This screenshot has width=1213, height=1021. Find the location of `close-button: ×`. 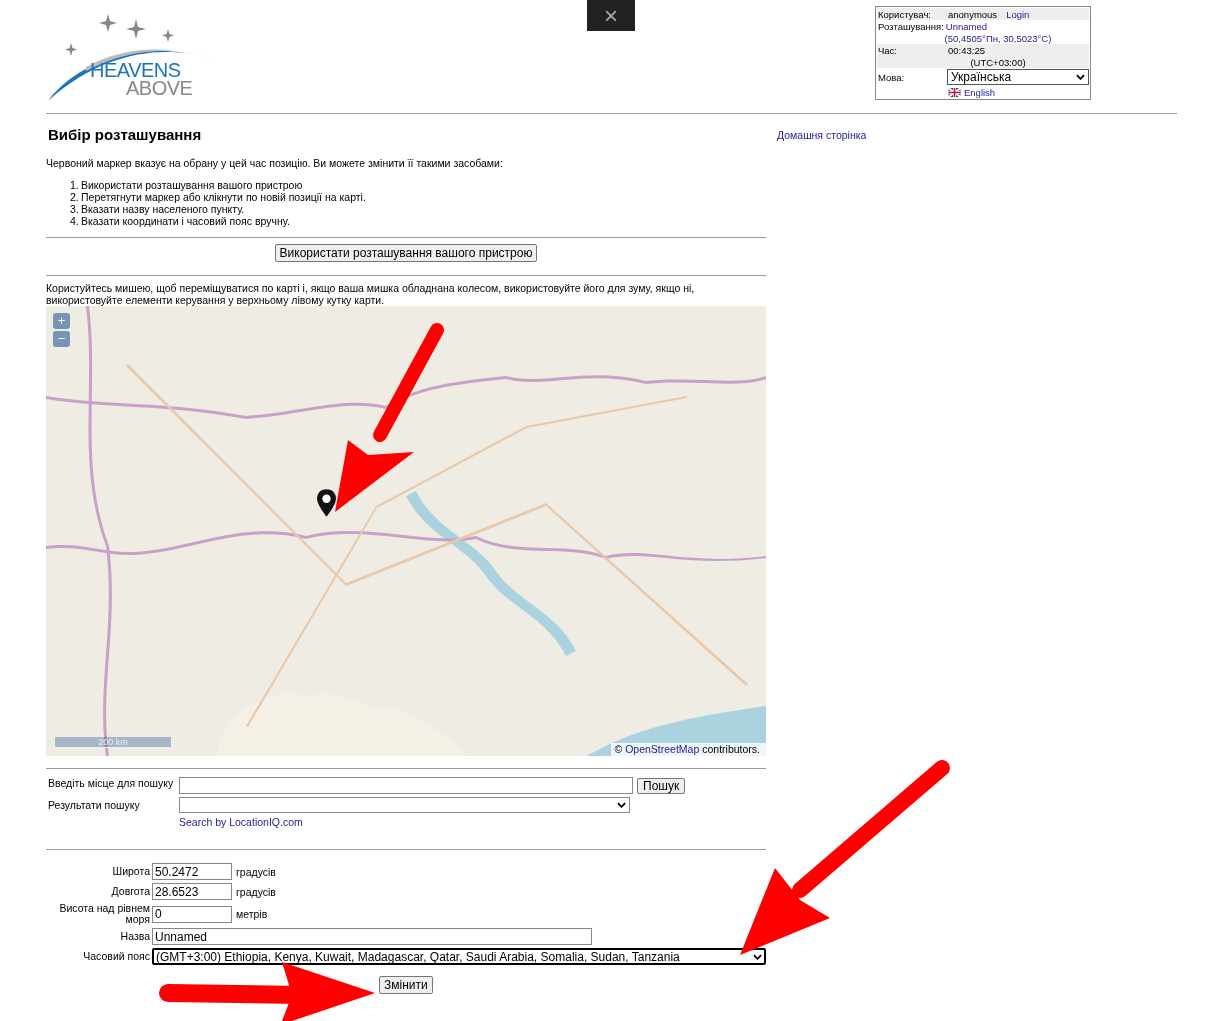

close-button: × is located at coordinates (611, 15).